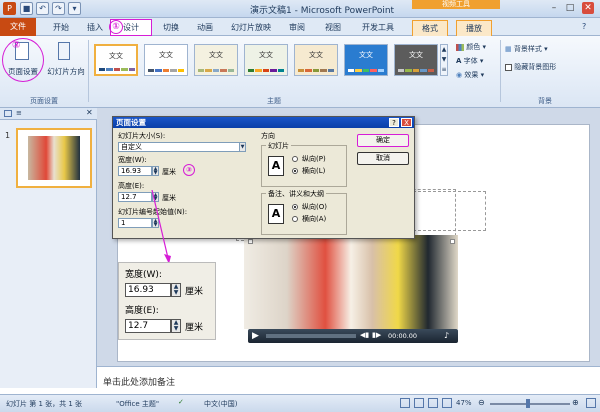  I want to click on cancel-button: 取消, so click(383, 158).